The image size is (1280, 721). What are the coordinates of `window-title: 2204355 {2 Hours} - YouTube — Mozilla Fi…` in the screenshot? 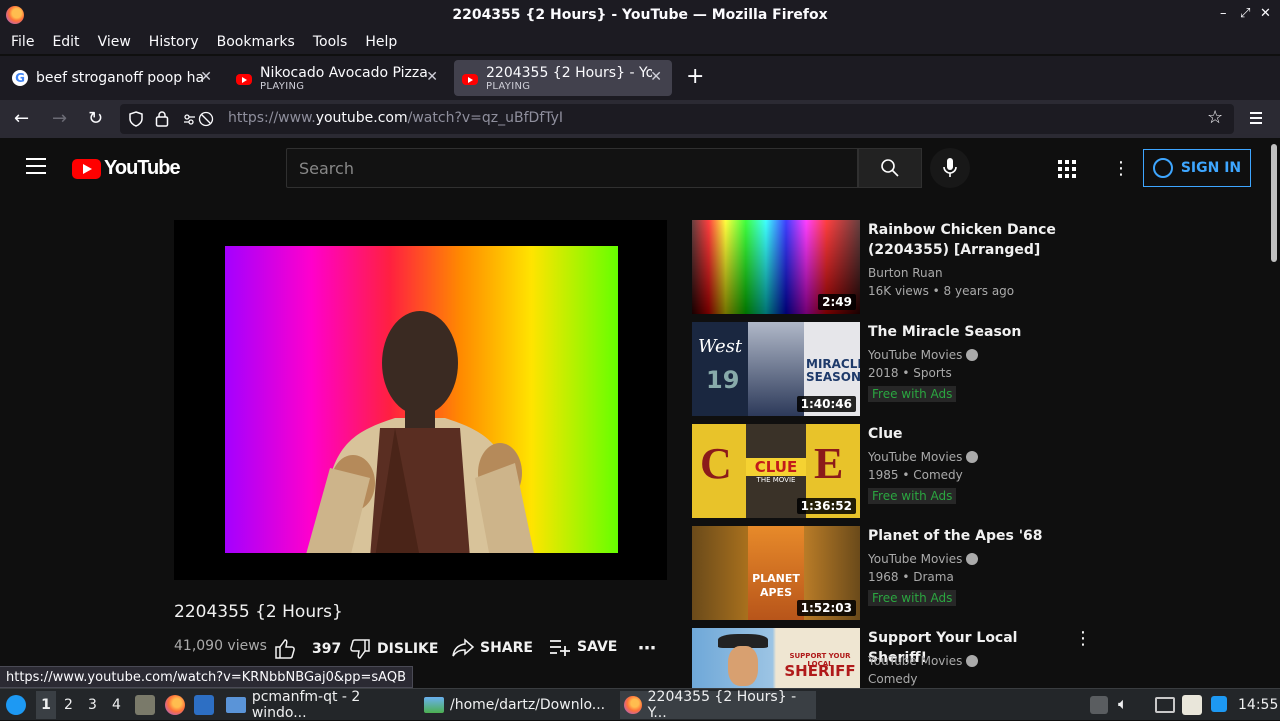 It's located at (640, 15).